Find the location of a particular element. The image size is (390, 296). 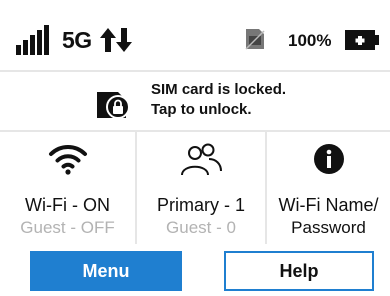

menu-button: Menu is located at coordinates (106, 271).